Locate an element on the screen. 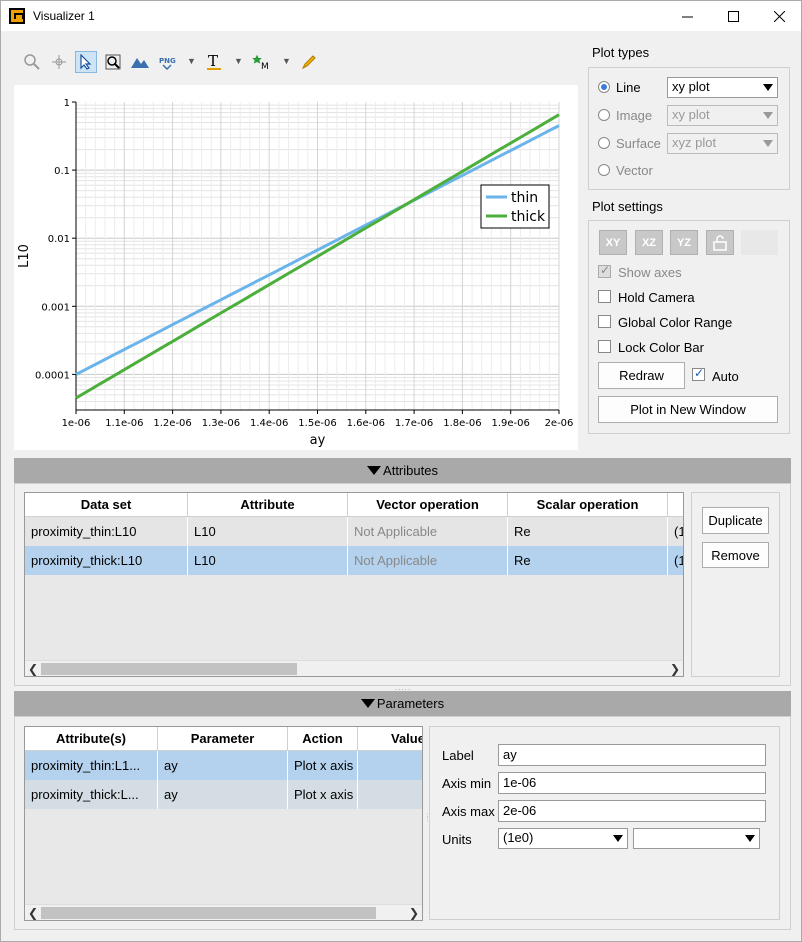 The image size is (802, 942). mountain-icon is located at coordinates (140, 62).